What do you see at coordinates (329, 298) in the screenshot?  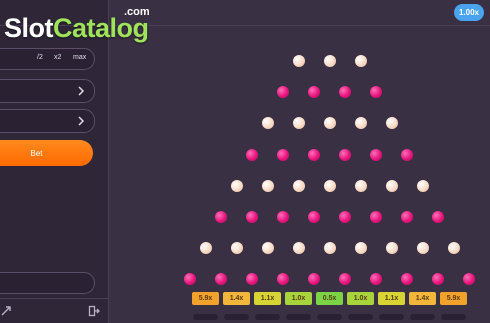 I see `multiplier-bucket: 0.5x` at bounding box center [329, 298].